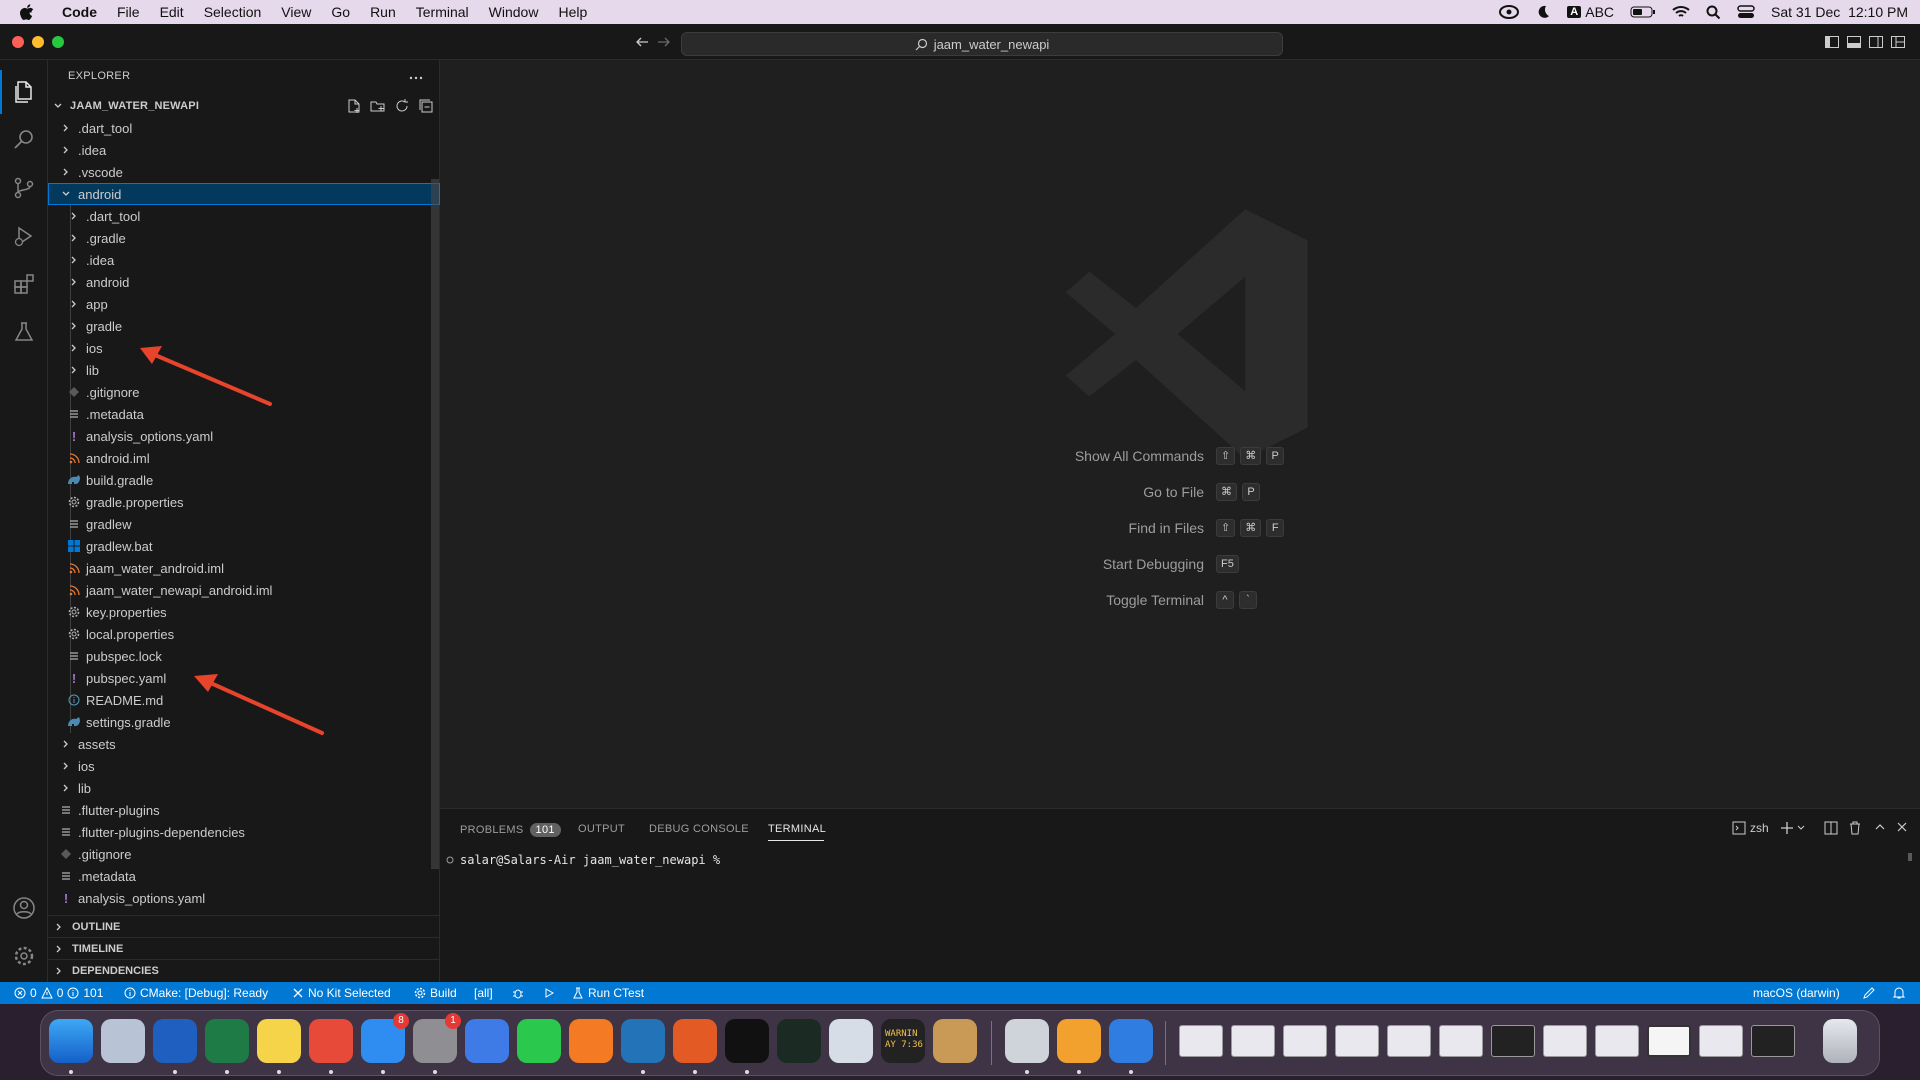  What do you see at coordinates (695, 1041) in the screenshot?
I see `firefox-icon` at bounding box center [695, 1041].